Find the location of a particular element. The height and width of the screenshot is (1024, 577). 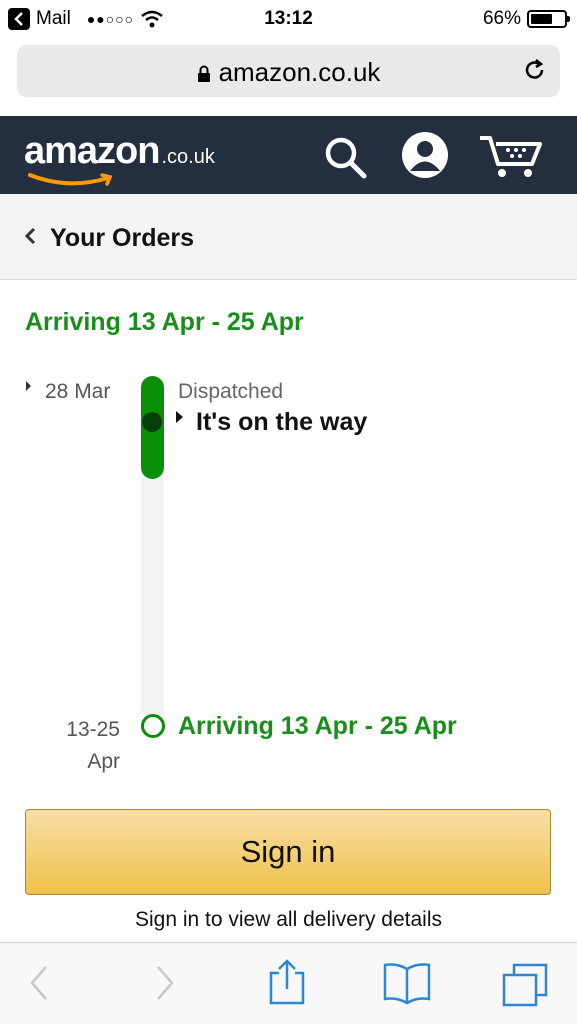

arrival-heading: Arriving 13 Apr - 25 Apr is located at coordinates (164, 322).